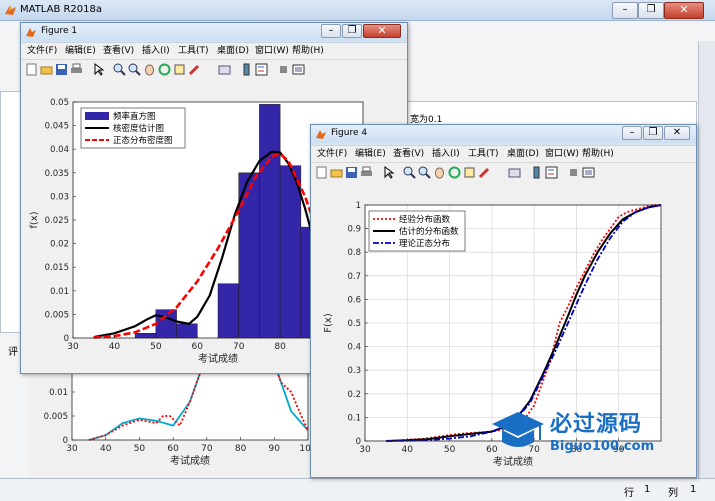 The height and width of the screenshot is (501, 715). Describe the element at coordinates (632, 133) in the screenshot. I see `figure4-minimize-button: –` at that location.